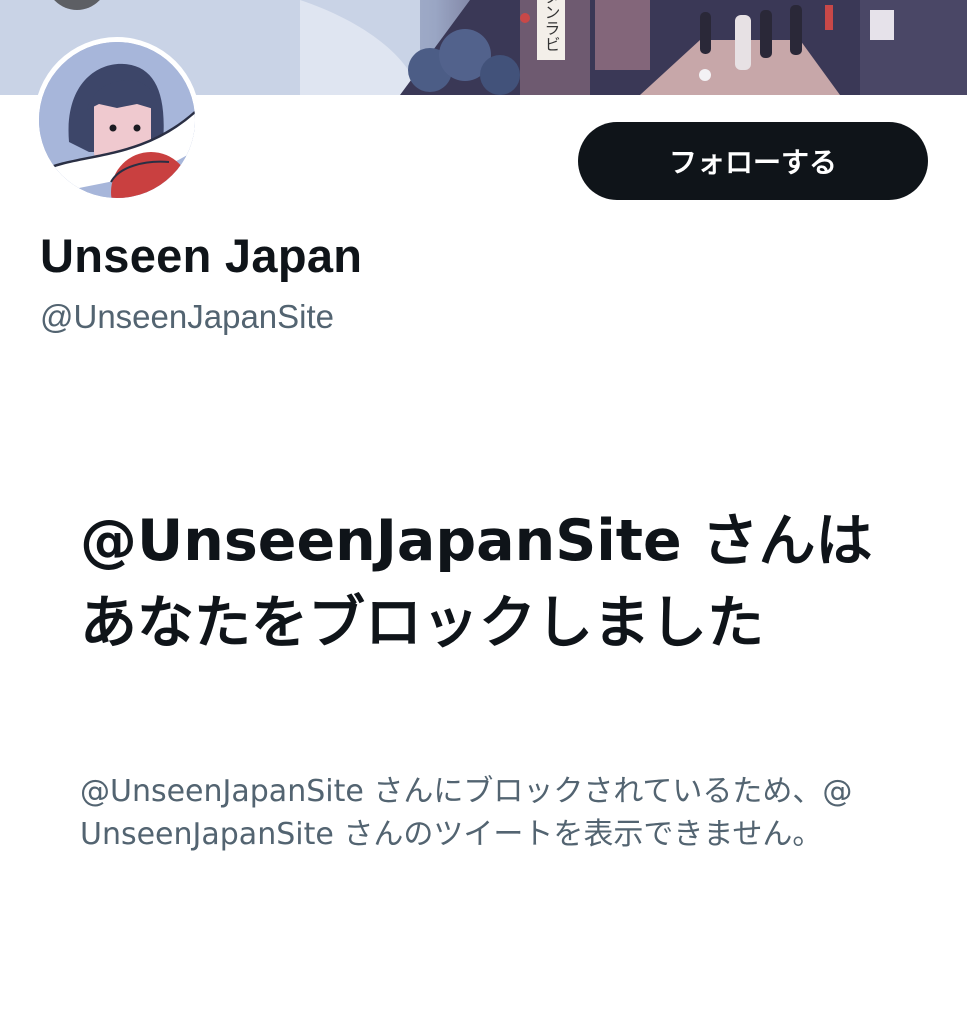 Image resolution: width=967 pixels, height=1024 pixels. Describe the element at coordinates (187, 316) in the screenshot. I see `profile-handle: @UnseenJapanSite` at that location.